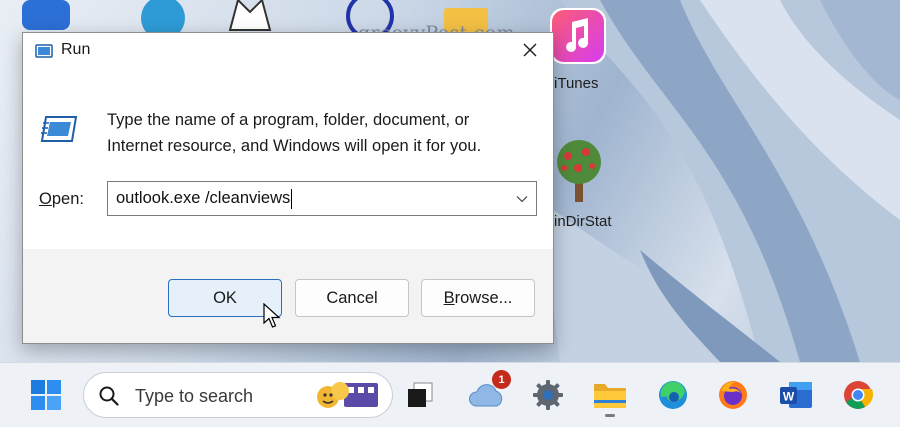  I want to click on svg-text: W, so click(789, 397).